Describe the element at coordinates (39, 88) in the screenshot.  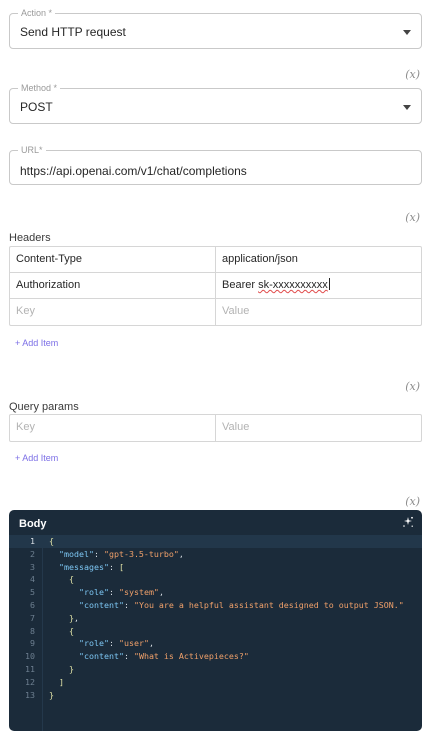
I see `method-label: Method *` at that location.